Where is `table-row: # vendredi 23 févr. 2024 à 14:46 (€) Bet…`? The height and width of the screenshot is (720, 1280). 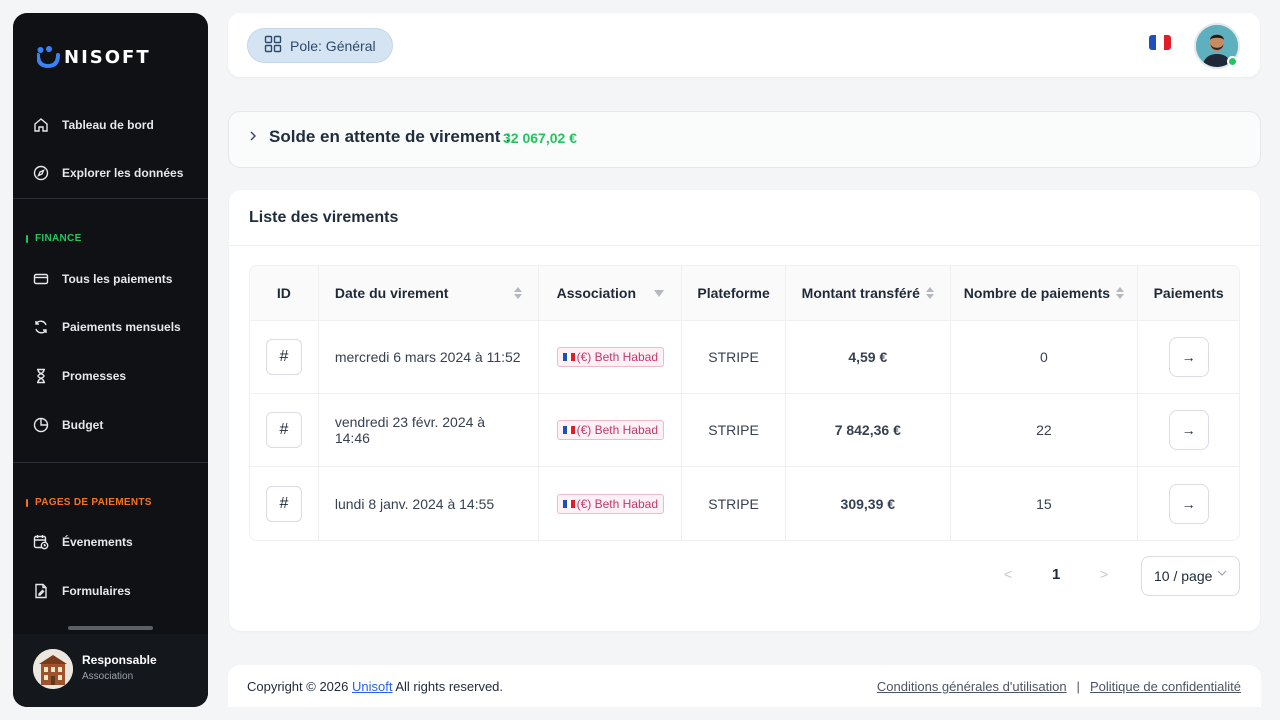
table-row: # vendredi 23 févr. 2024 à 14:46 (€) Bet… is located at coordinates (744, 430).